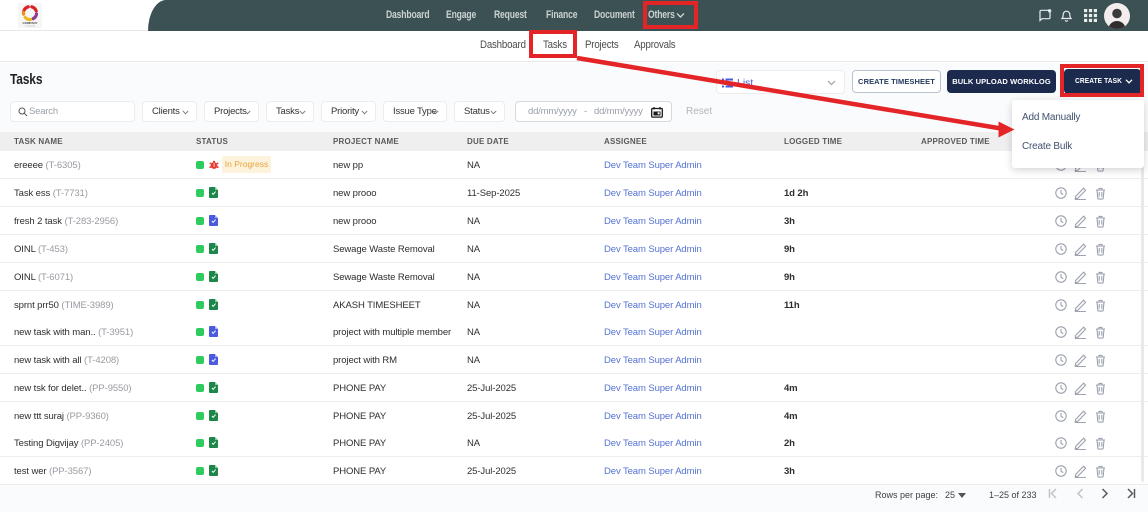 This screenshot has width=1148, height=512. Describe the element at coordinates (30, 26) in the screenshot. I see `svg-text: community` at that location.